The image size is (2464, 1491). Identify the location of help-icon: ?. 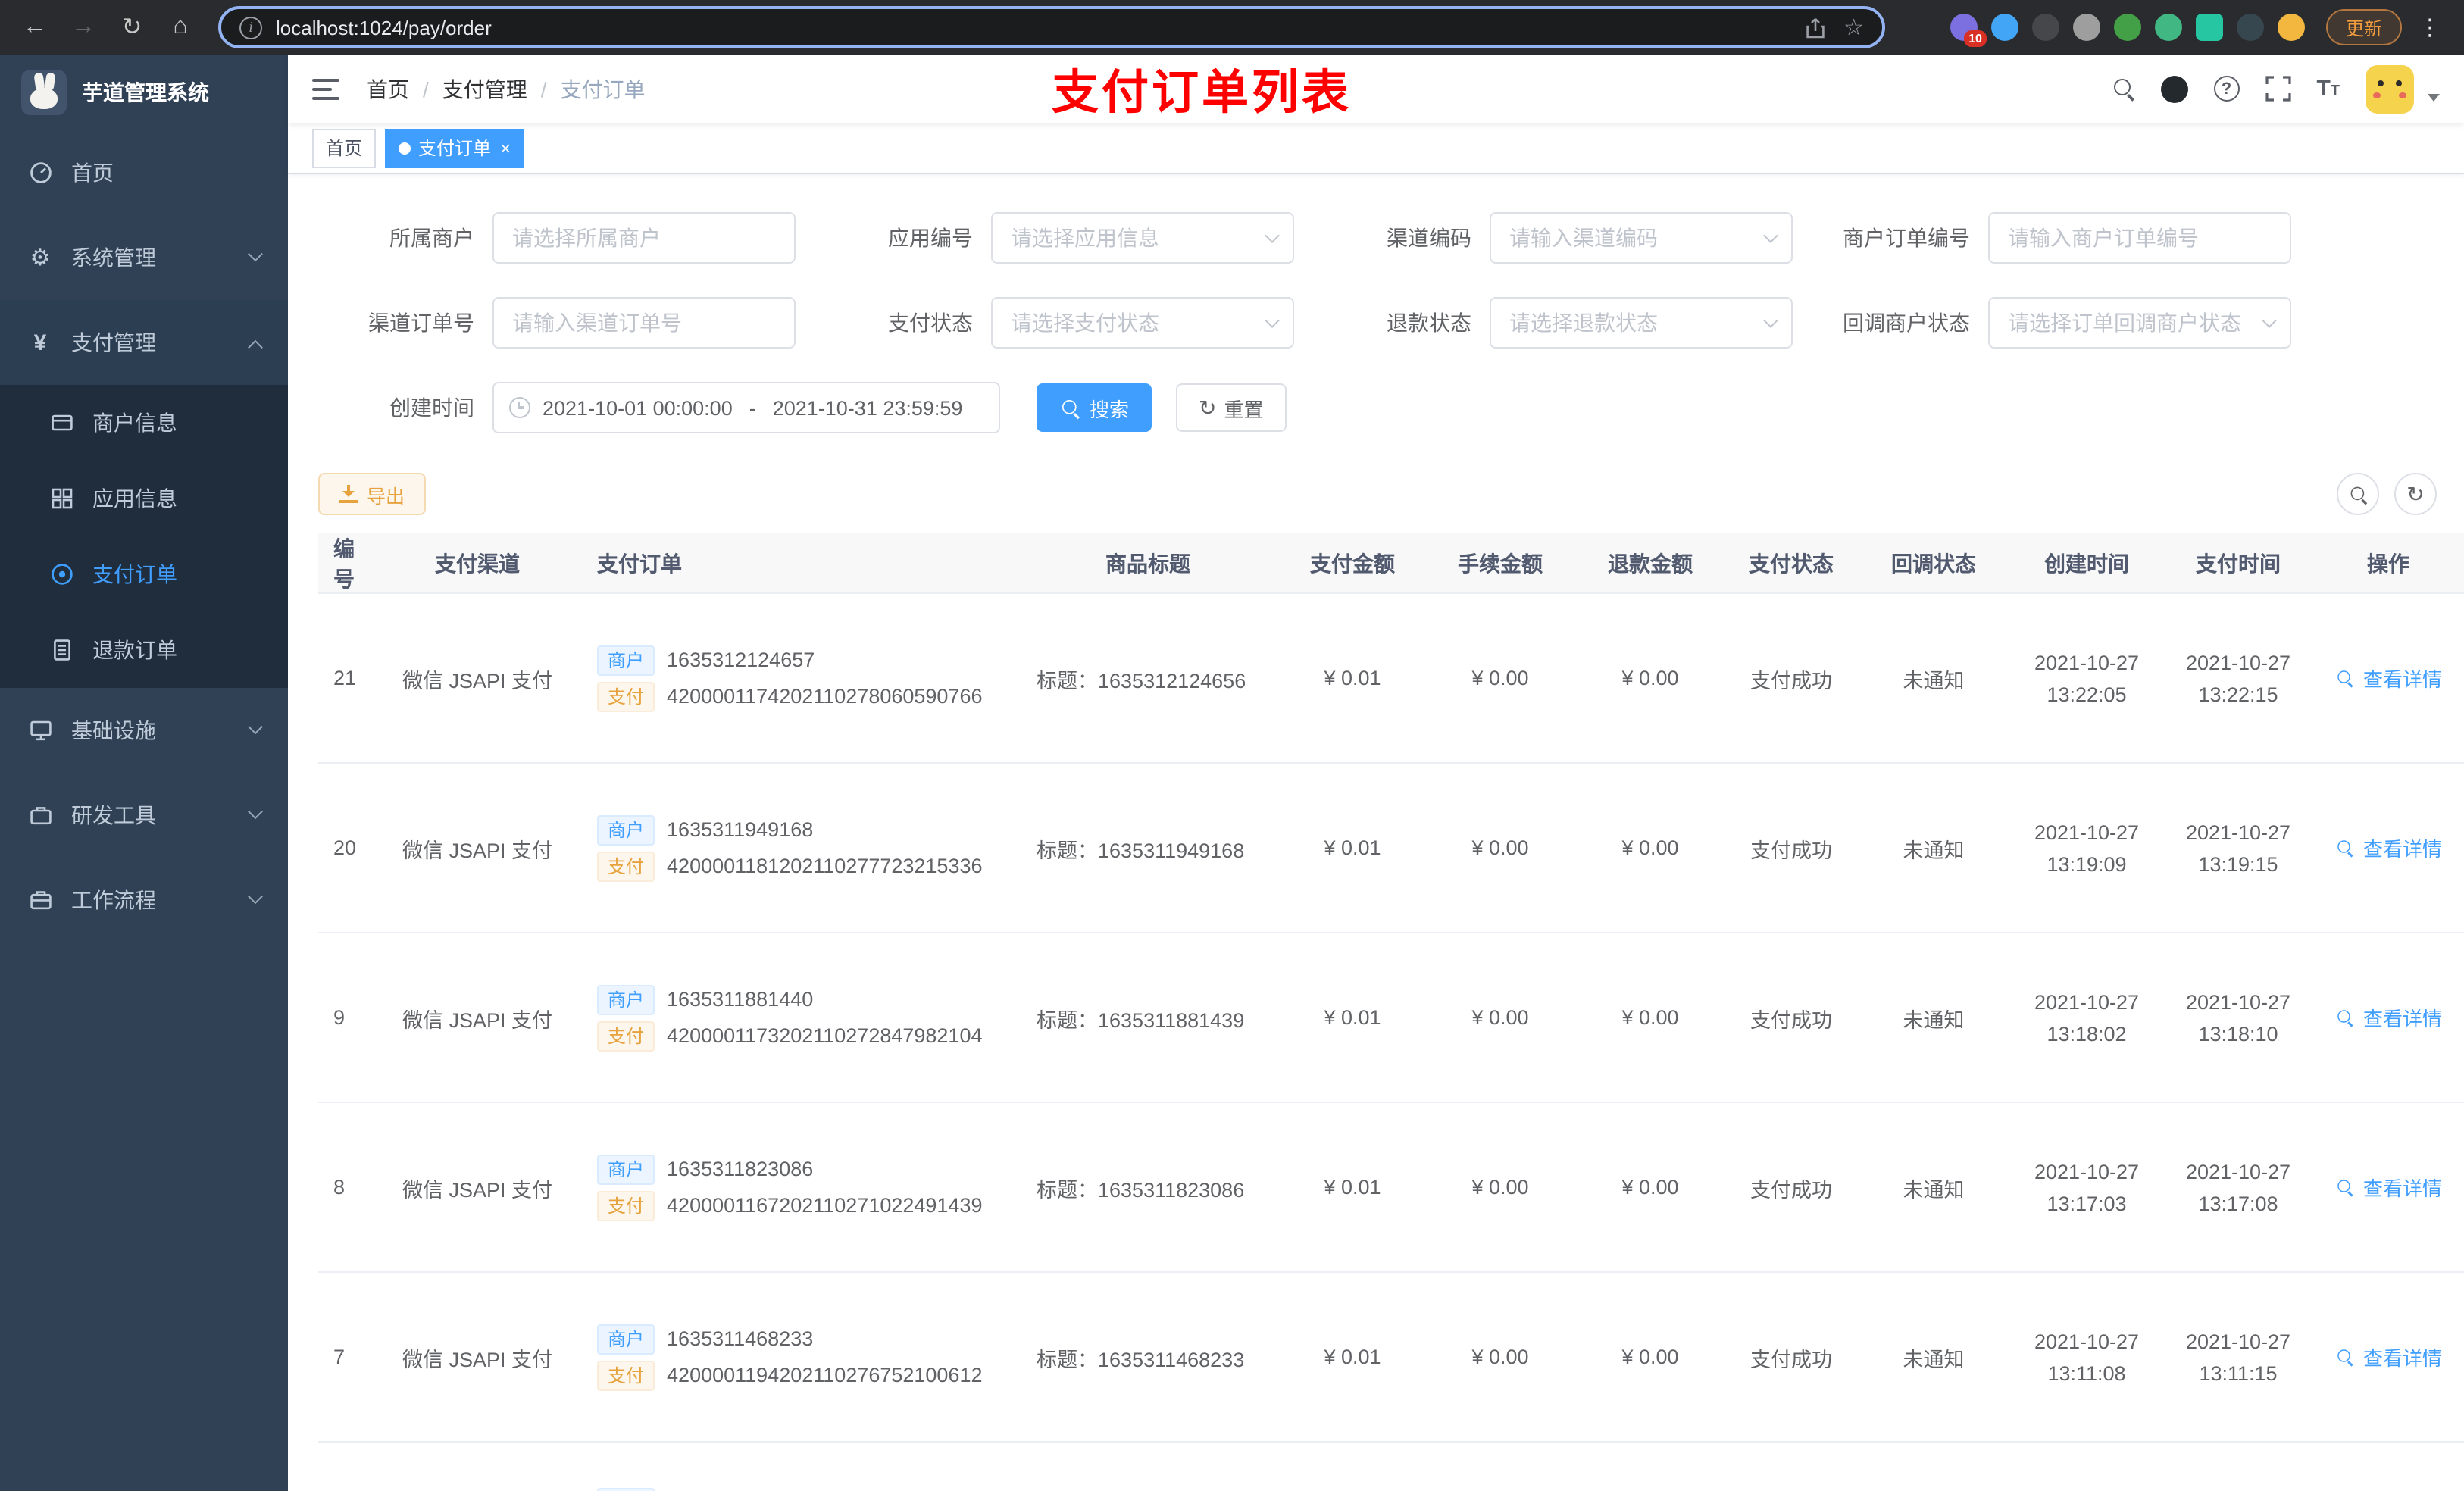
(2226, 89).